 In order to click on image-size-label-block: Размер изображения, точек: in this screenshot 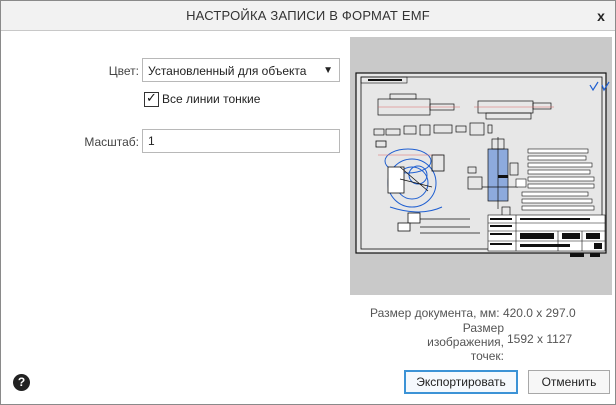, I will do `click(444, 342)`.